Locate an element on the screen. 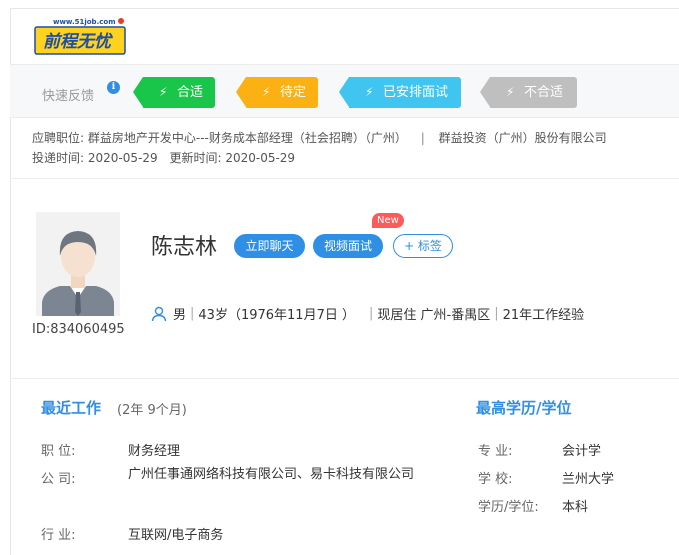 This screenshot has width=679, height=555. age: 43岁（1976年11月7日 ） is located at coordinates (276, 315).